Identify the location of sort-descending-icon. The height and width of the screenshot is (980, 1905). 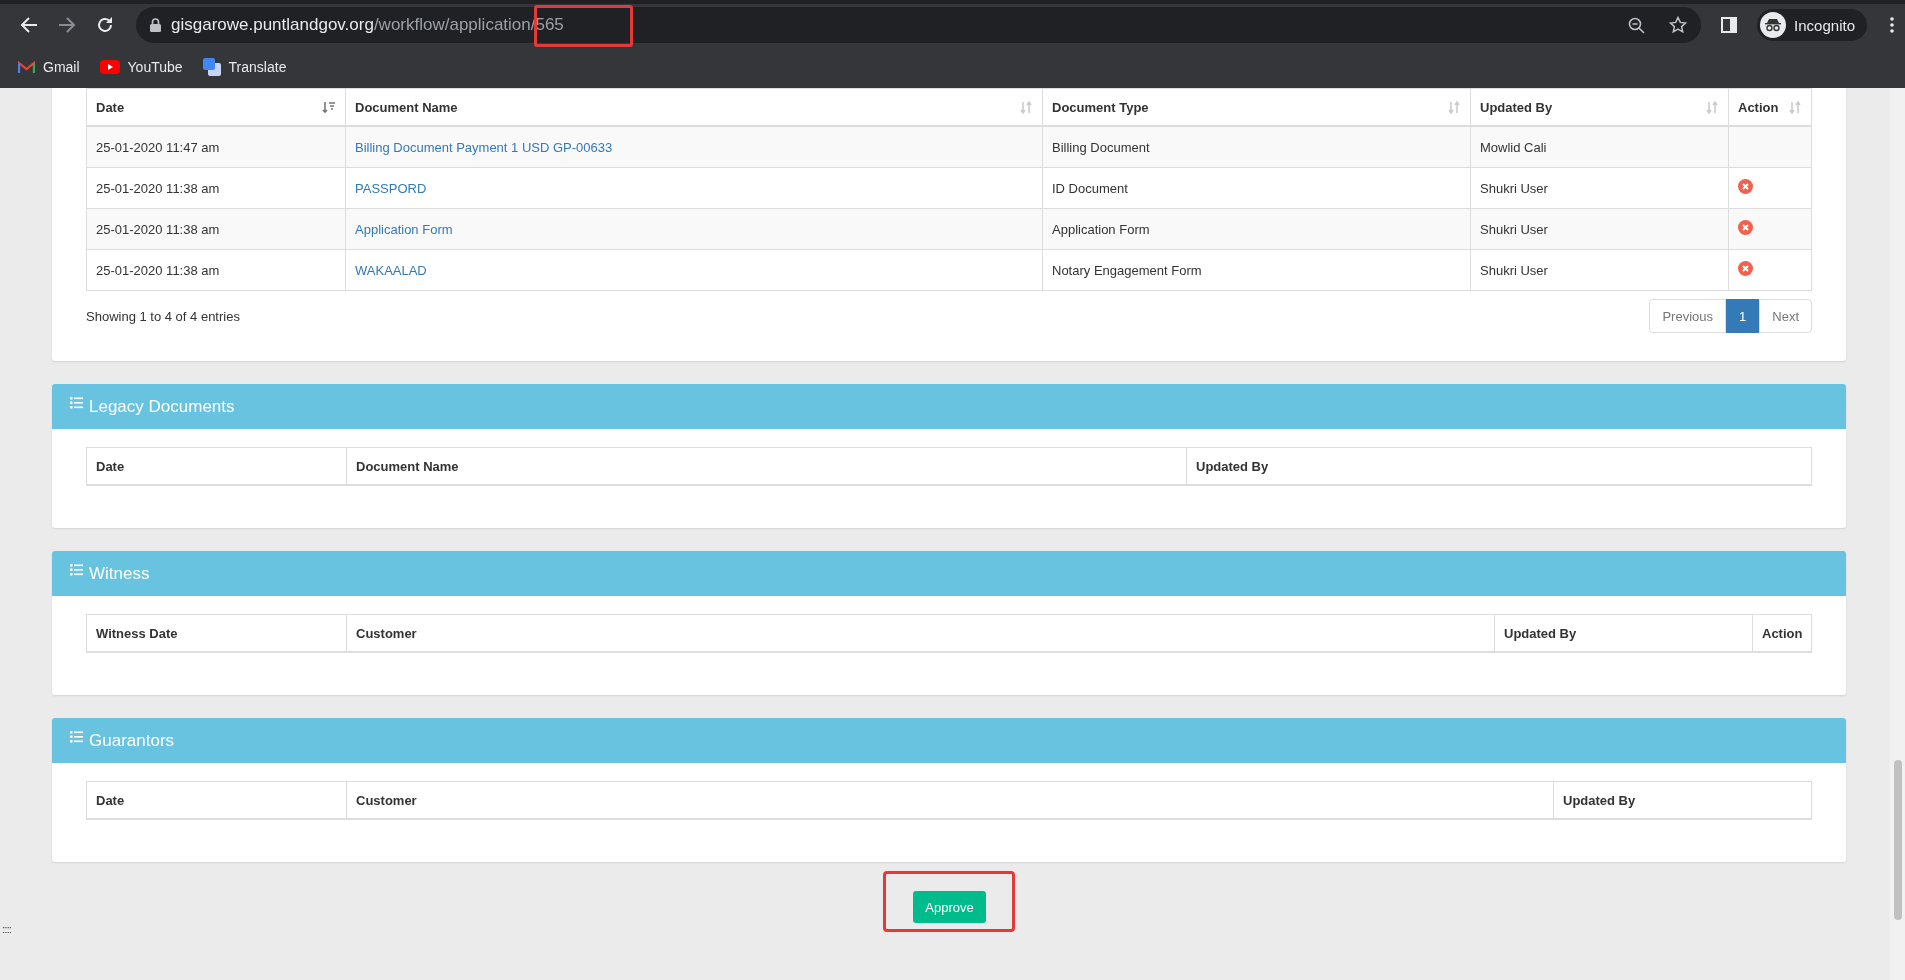
(329, 107).